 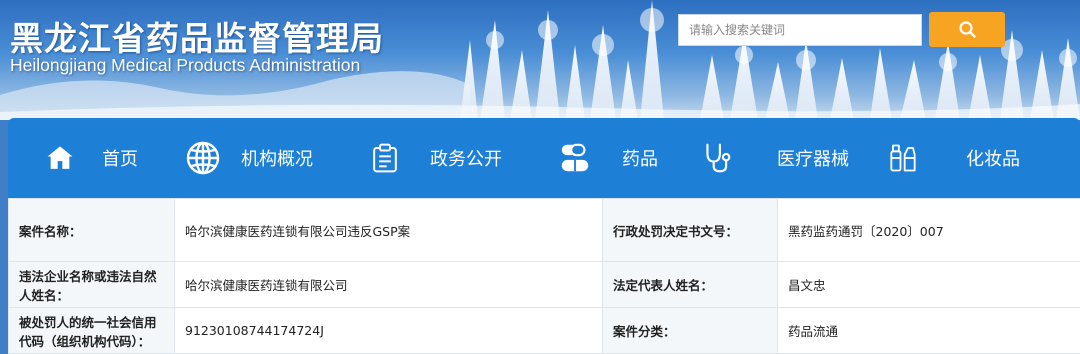 I want to click on nav-item-government-affairs: 政务公开, so click(x=436, y=158).